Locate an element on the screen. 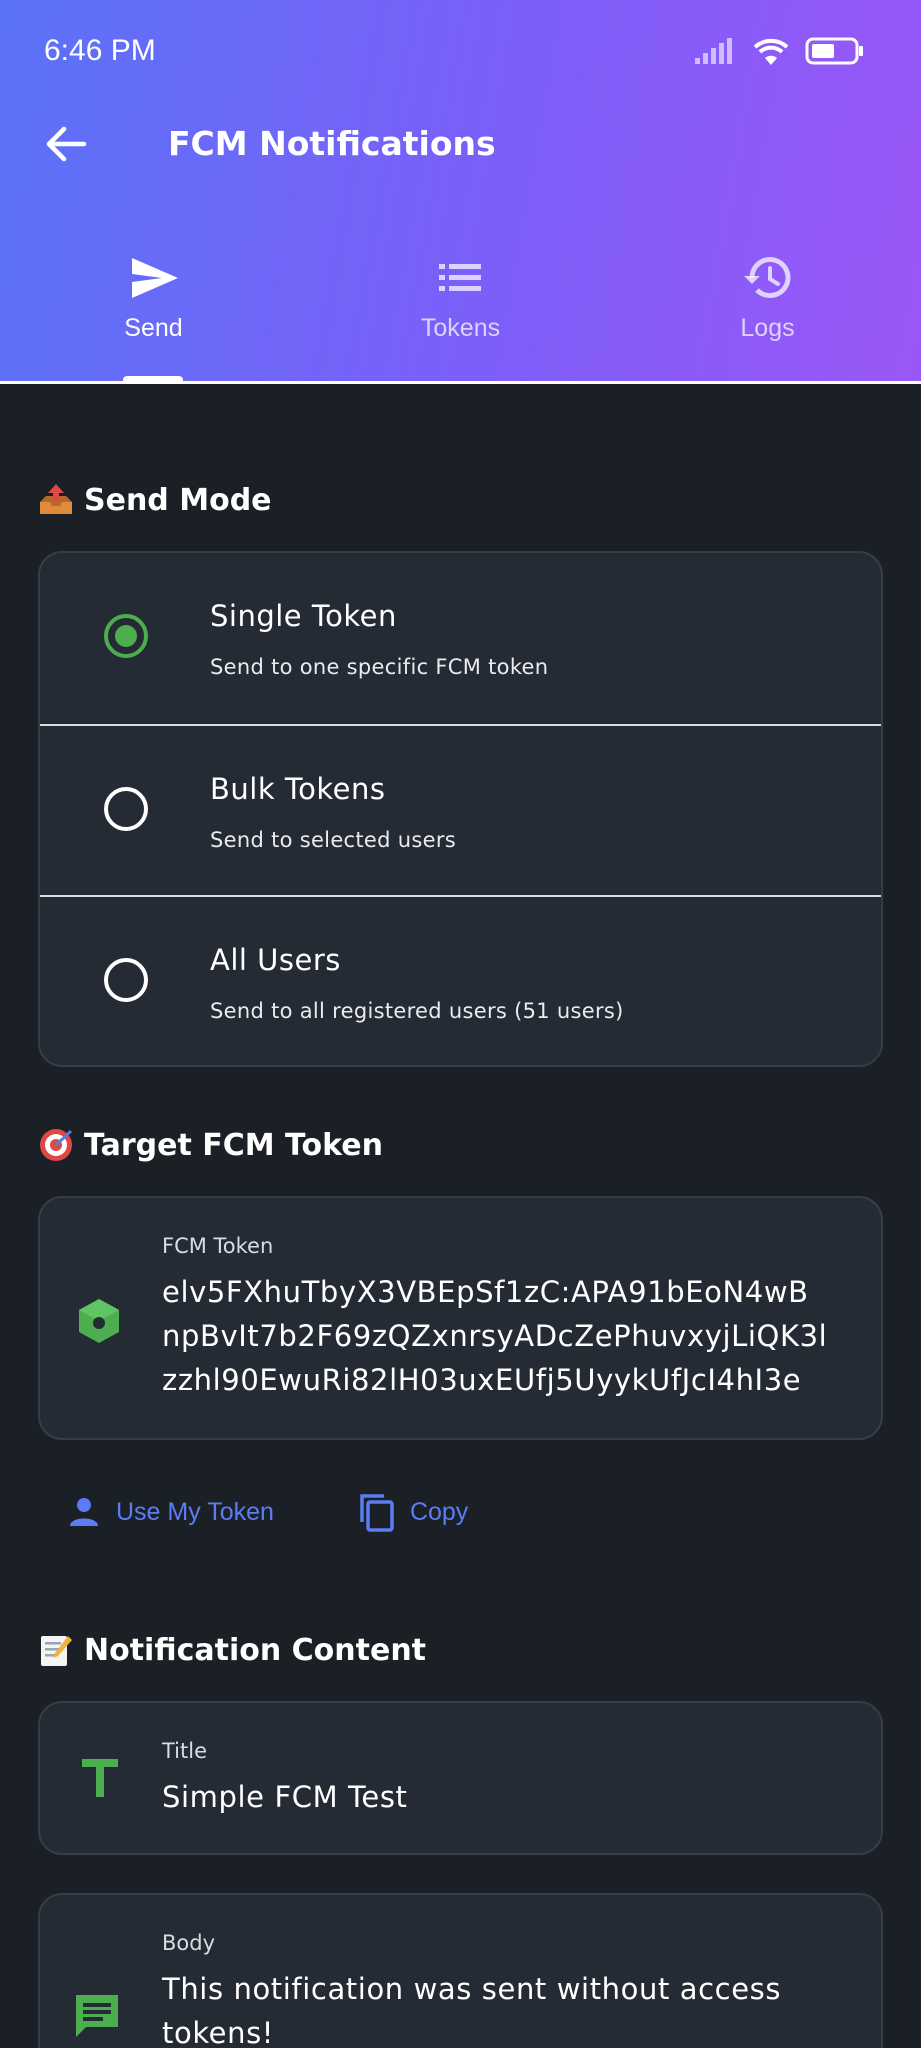  token-actions: Use My Token Copy is located at coordinates (267, 1512).